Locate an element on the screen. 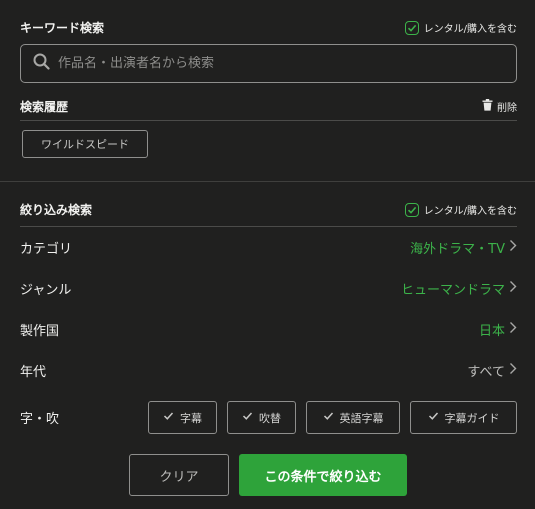  filter-value: すべて is located at coordinates (492, 370).